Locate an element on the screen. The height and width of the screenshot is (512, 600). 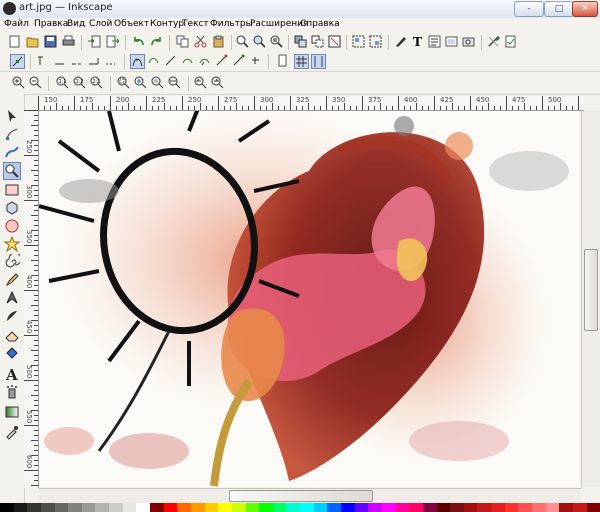
node-tool-icon is located at coordinates (12, 134).